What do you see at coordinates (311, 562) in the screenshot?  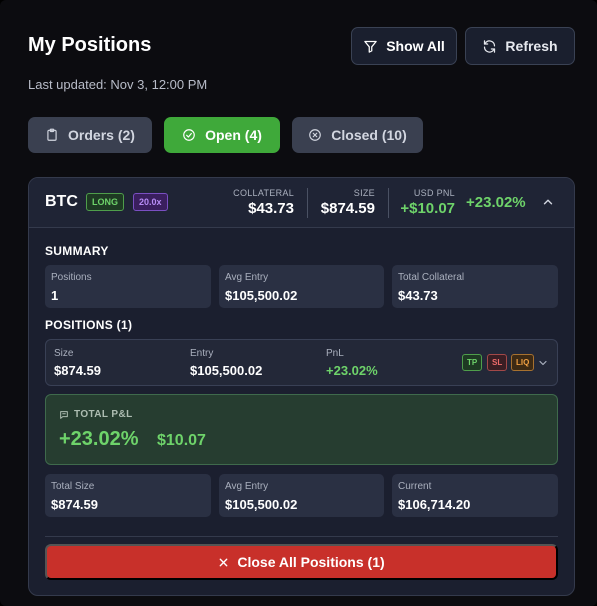 I see `close-all-label: Close All Positions (1)` at bounding box center [311, 562].